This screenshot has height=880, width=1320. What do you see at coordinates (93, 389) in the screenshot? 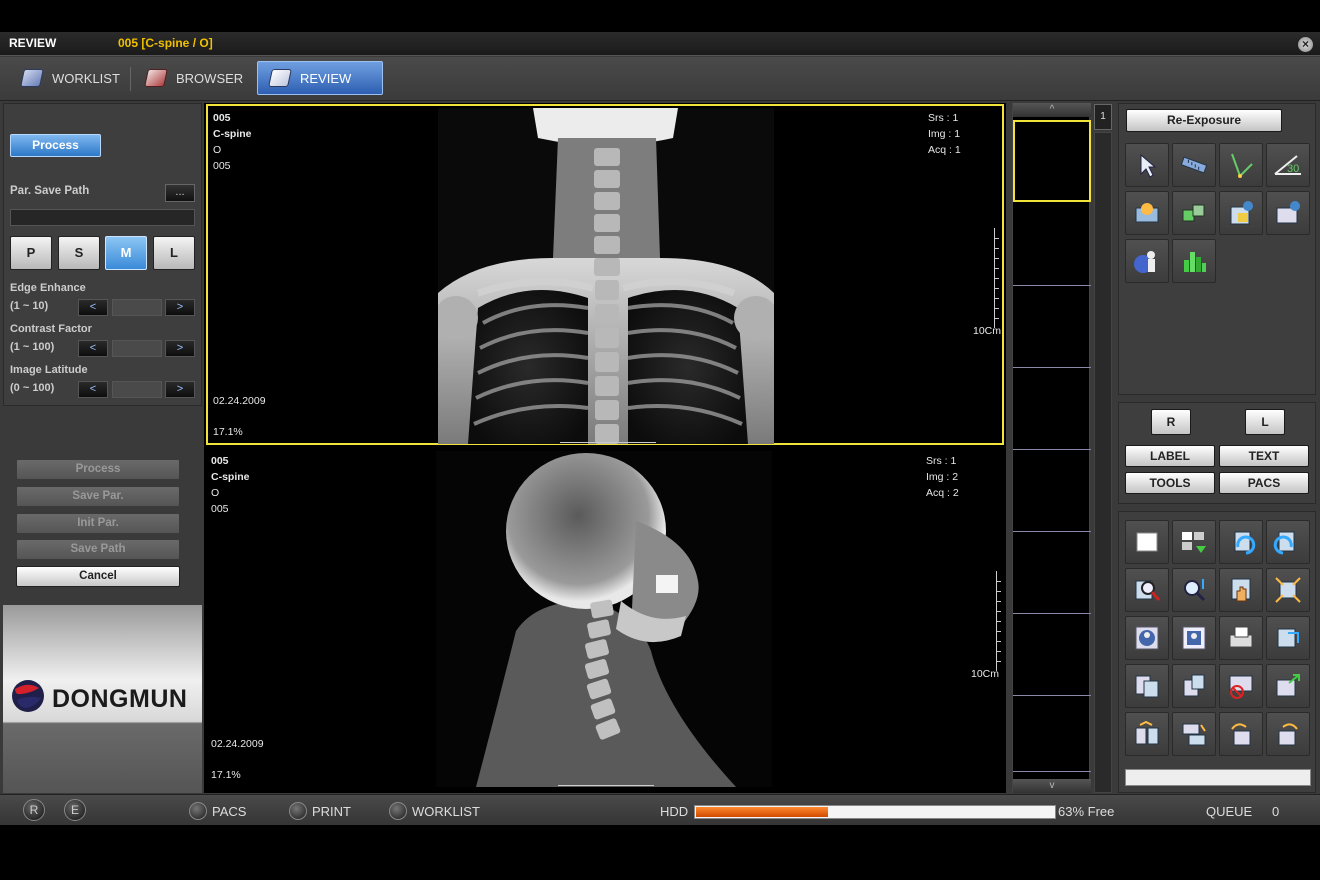
I see `image-latitude-decrease: <` at bounding box center [93, 389].